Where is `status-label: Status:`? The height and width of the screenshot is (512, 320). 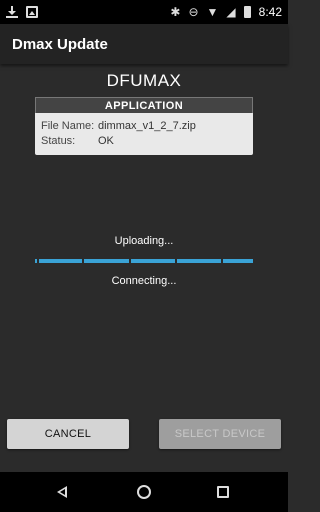
status-label: Status: is located at coordinates (58, 141).